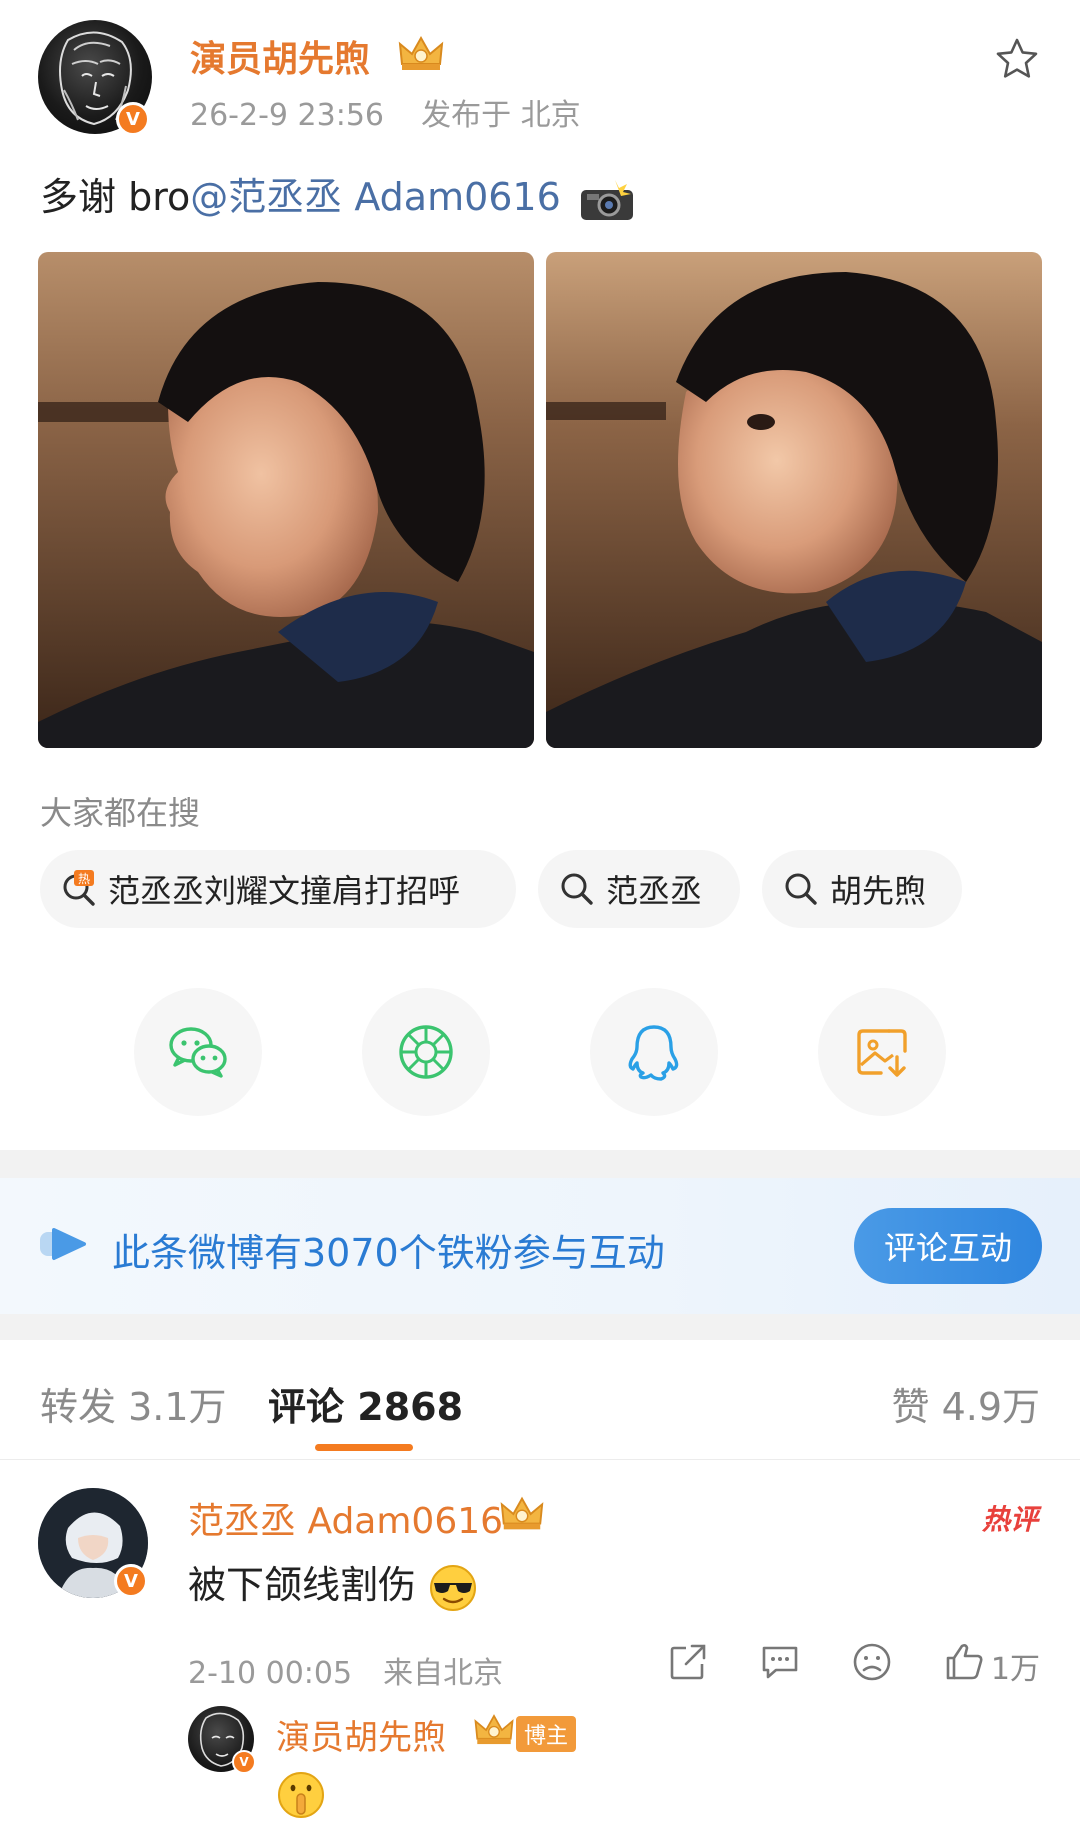 This screenshot has height=1840, width=1080. Describe the element at coordinates (177, 1407) in the screenshot. I see `tab-repost-count: 3.1万` at that location.